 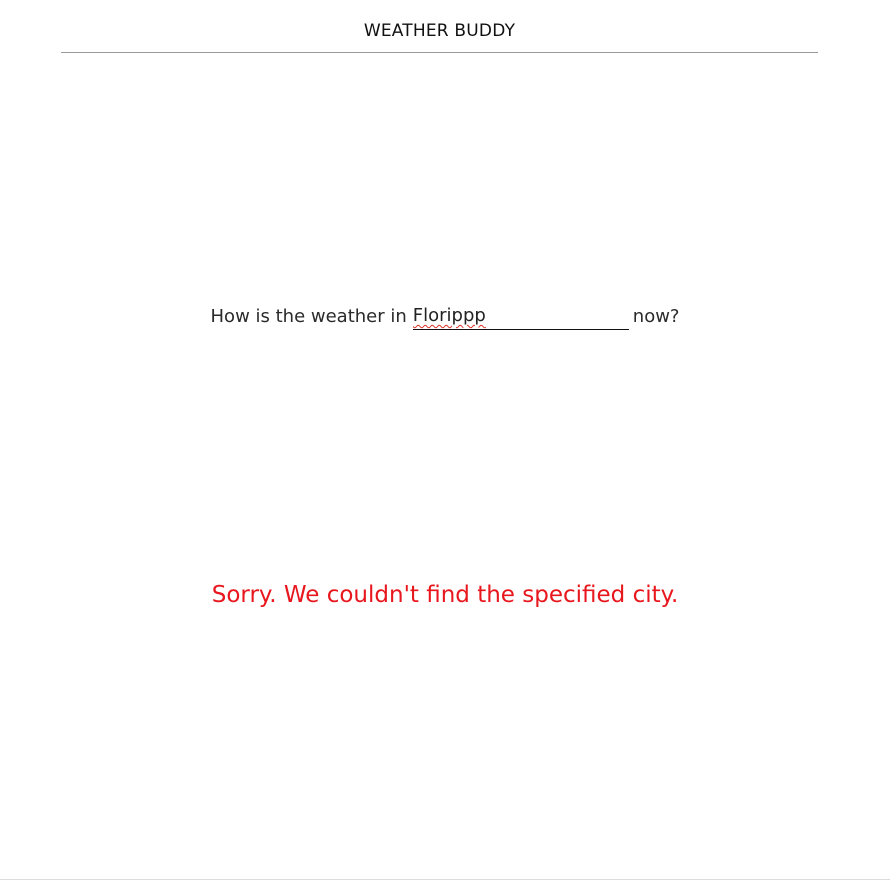 I want to click on weather-question: How is the weather in now?, so click(x=445, y=318).